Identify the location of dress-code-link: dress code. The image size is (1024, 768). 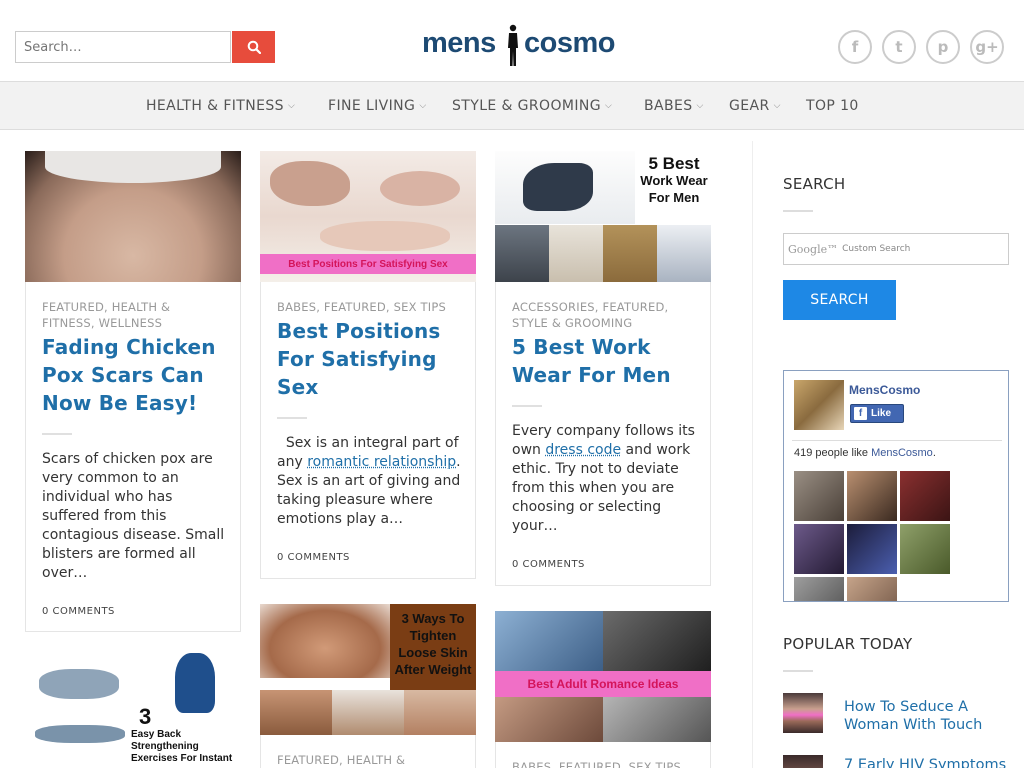
(583, 450).